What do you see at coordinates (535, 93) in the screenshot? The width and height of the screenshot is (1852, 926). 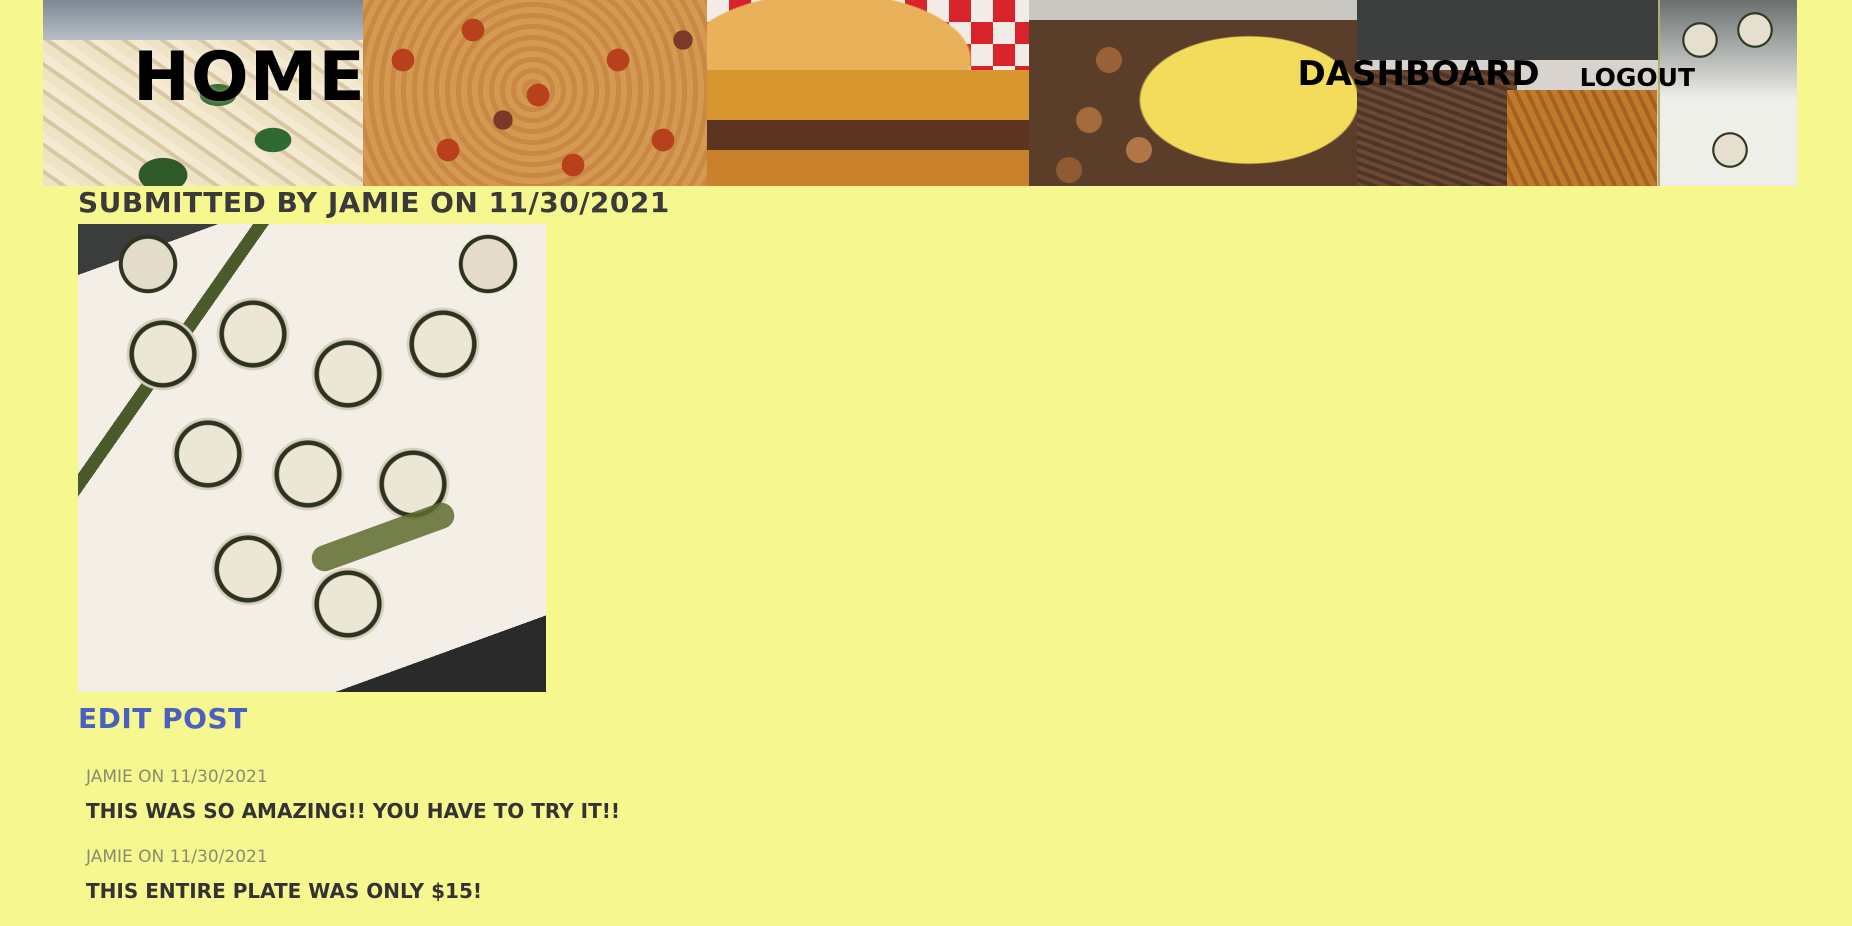 I see `pizza-photo` at bounding box center [535, 93].